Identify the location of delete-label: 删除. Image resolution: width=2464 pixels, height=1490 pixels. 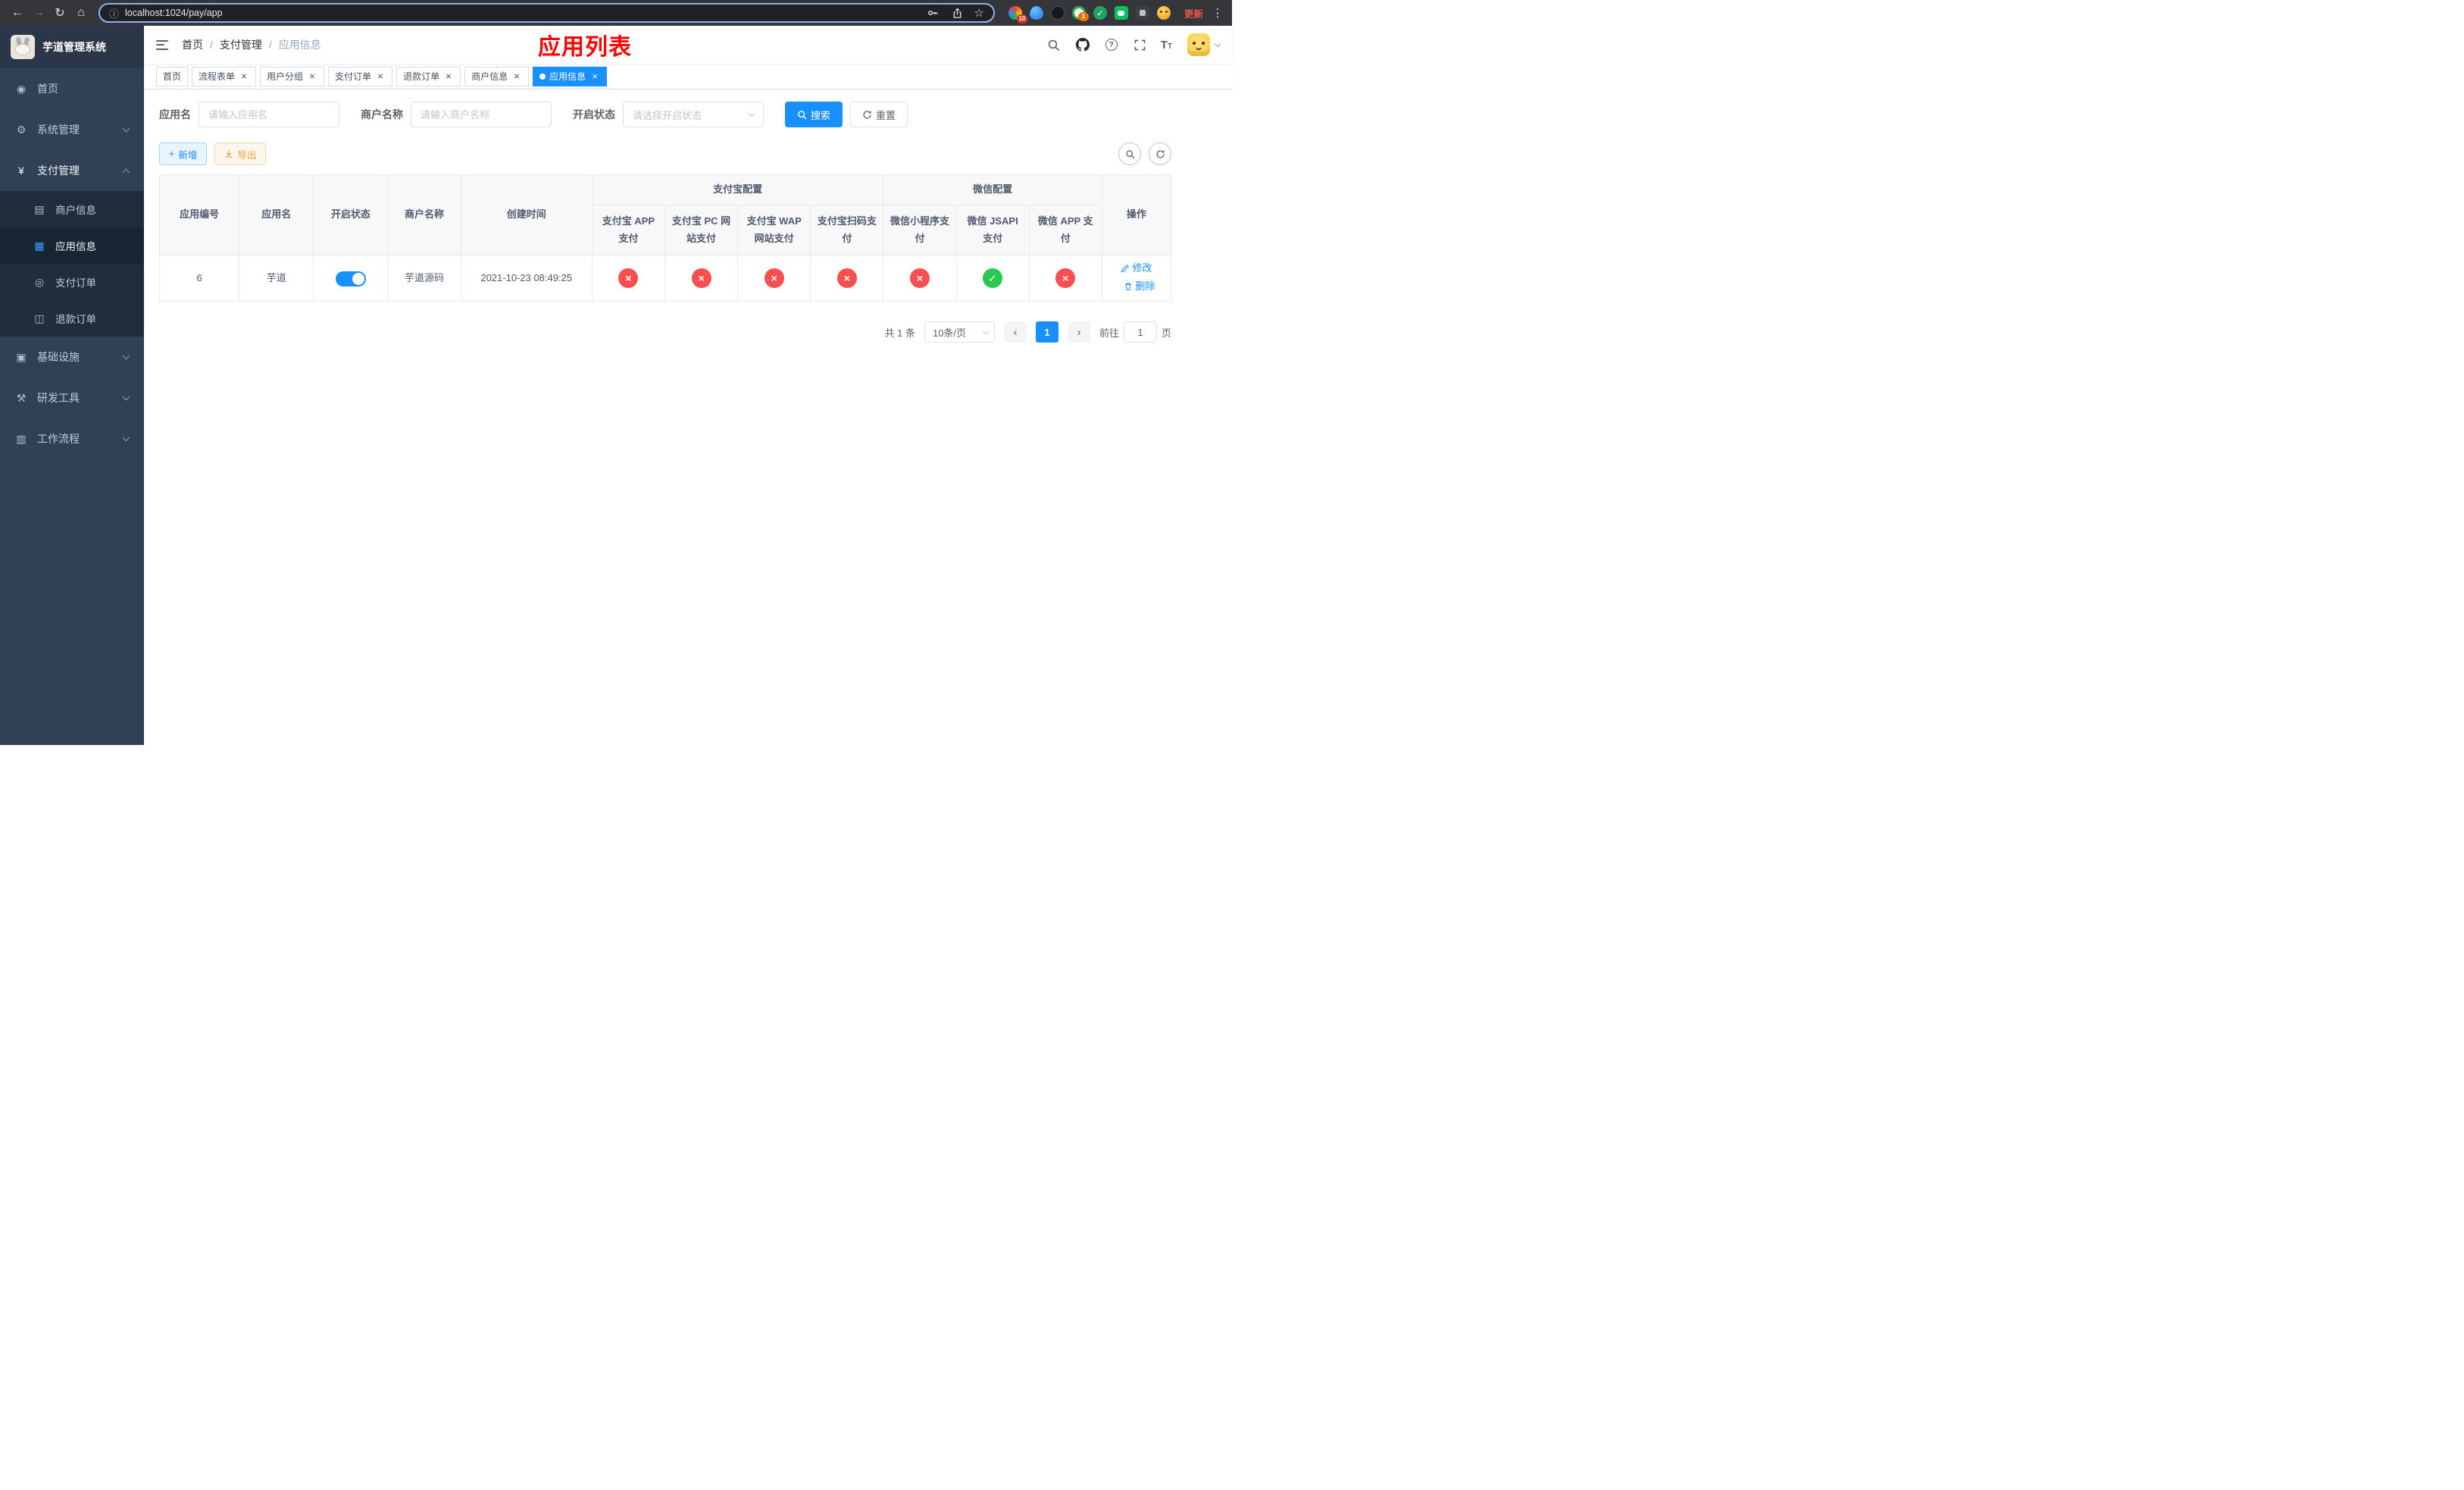
(1145, 287).